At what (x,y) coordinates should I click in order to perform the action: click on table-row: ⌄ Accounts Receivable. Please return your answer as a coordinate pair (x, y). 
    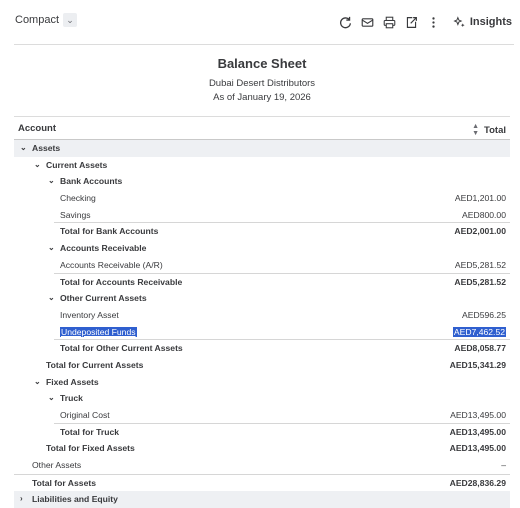
    Looking at the image, I should click on (262, 248).